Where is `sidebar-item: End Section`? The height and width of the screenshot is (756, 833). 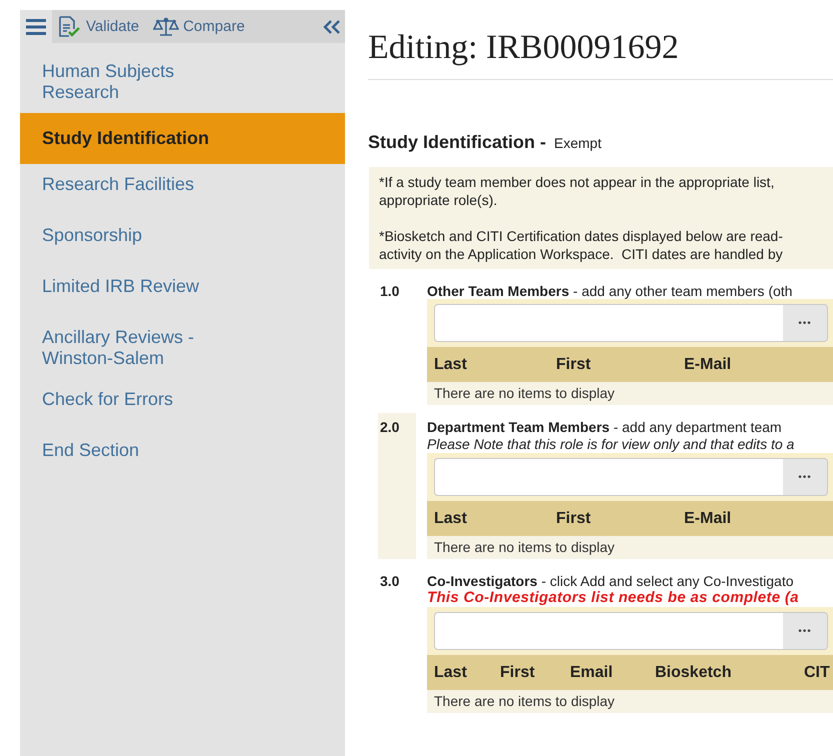 sidebar-item: End Section is located at coordinates (142, 455).